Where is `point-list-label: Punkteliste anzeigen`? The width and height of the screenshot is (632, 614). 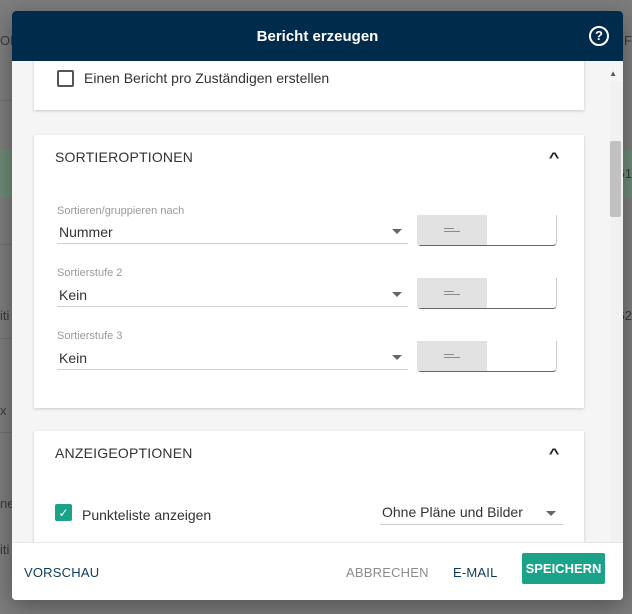
point-list-label: Punkteliste anzeigen is located at coordinates (147, 515).